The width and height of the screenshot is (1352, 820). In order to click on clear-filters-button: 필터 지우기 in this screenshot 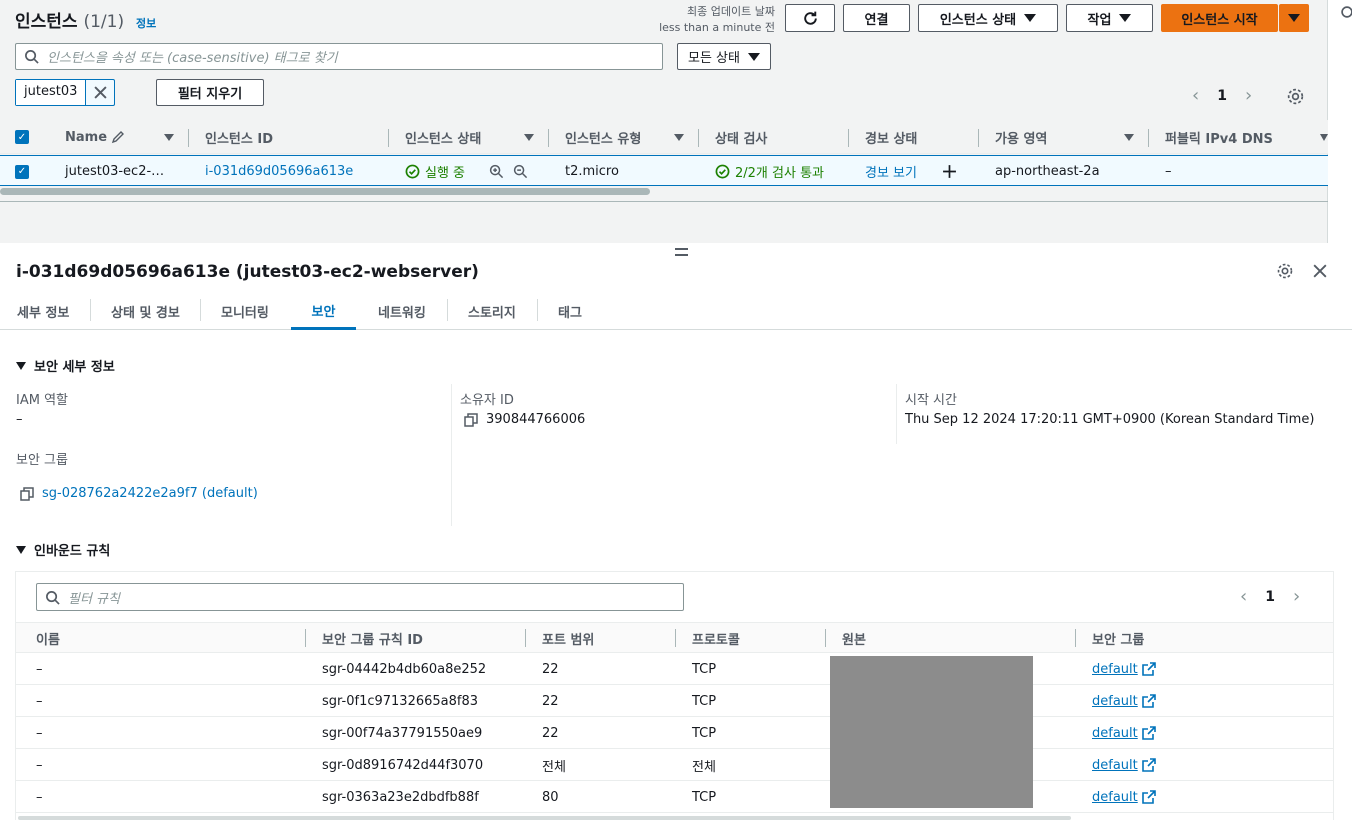, I will do `click(210, 92)`.